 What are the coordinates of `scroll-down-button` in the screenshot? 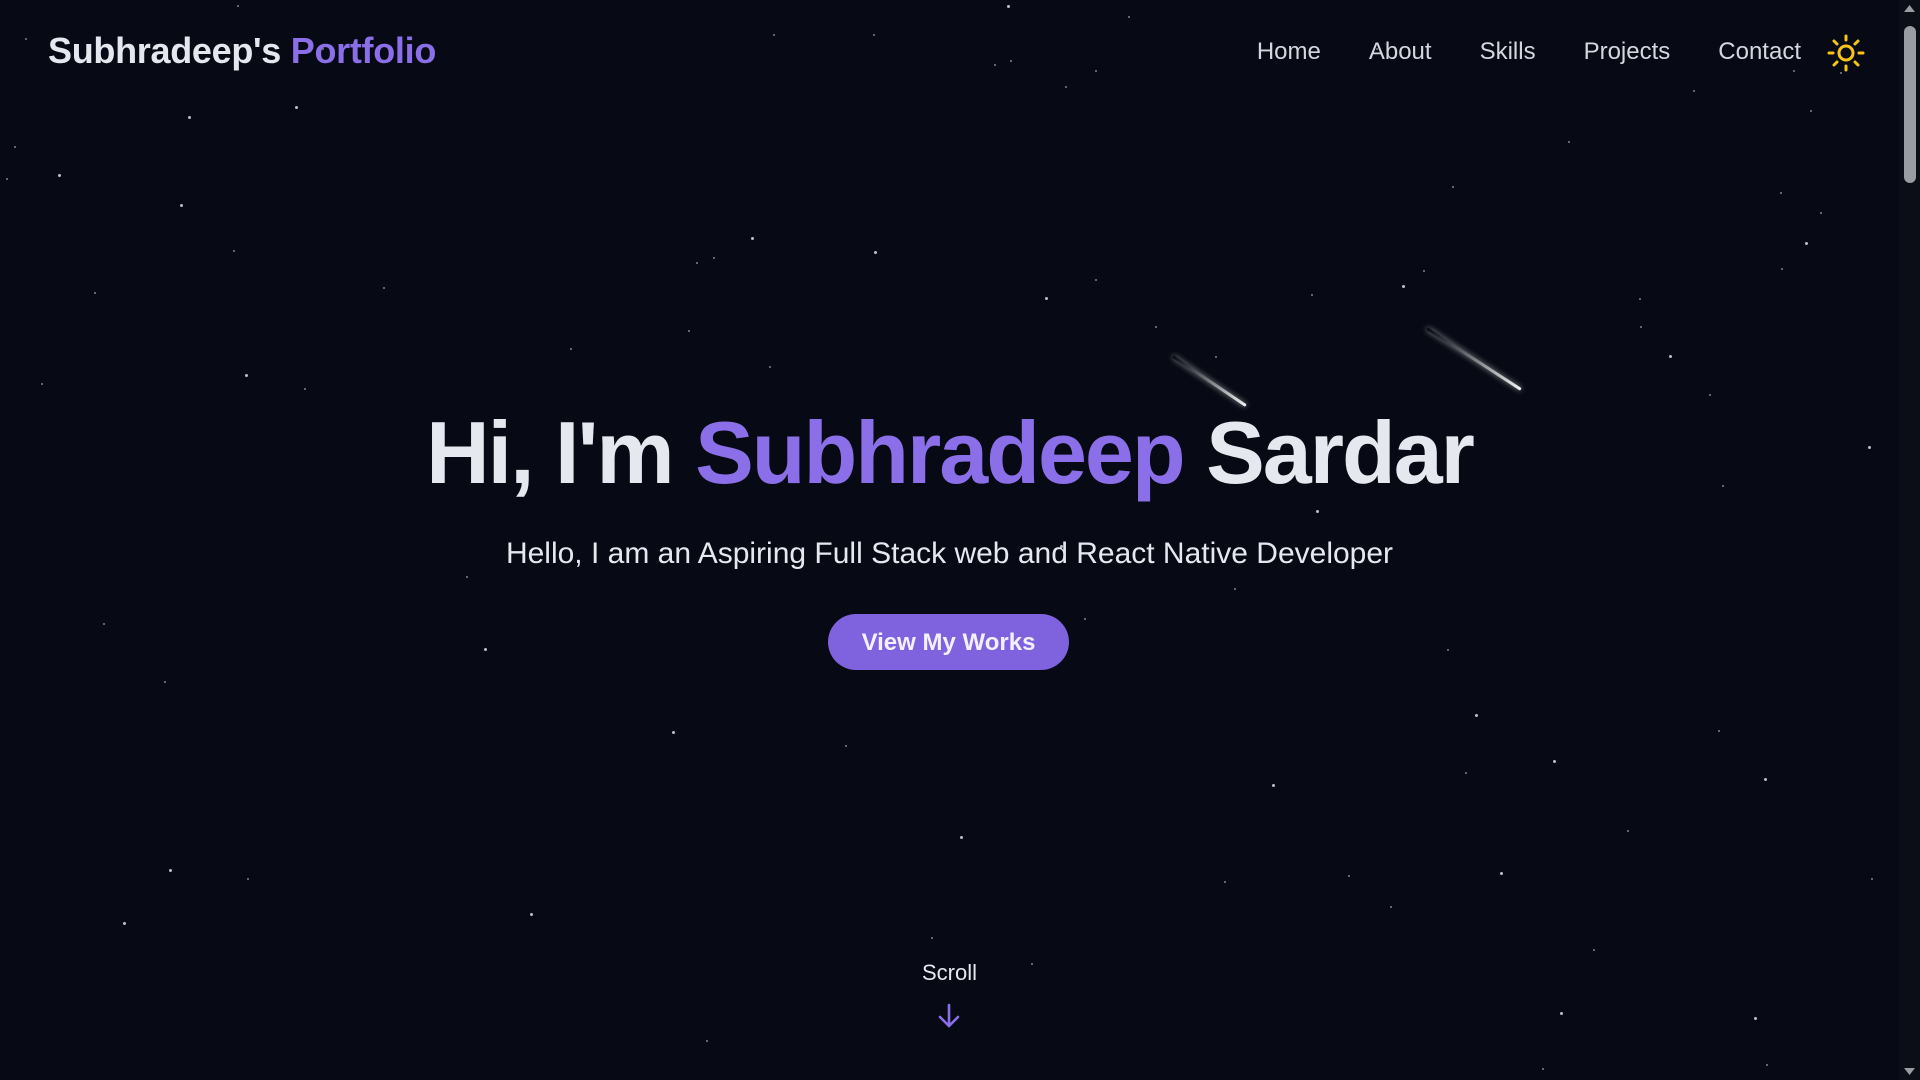 It's located at (1909, 1071).